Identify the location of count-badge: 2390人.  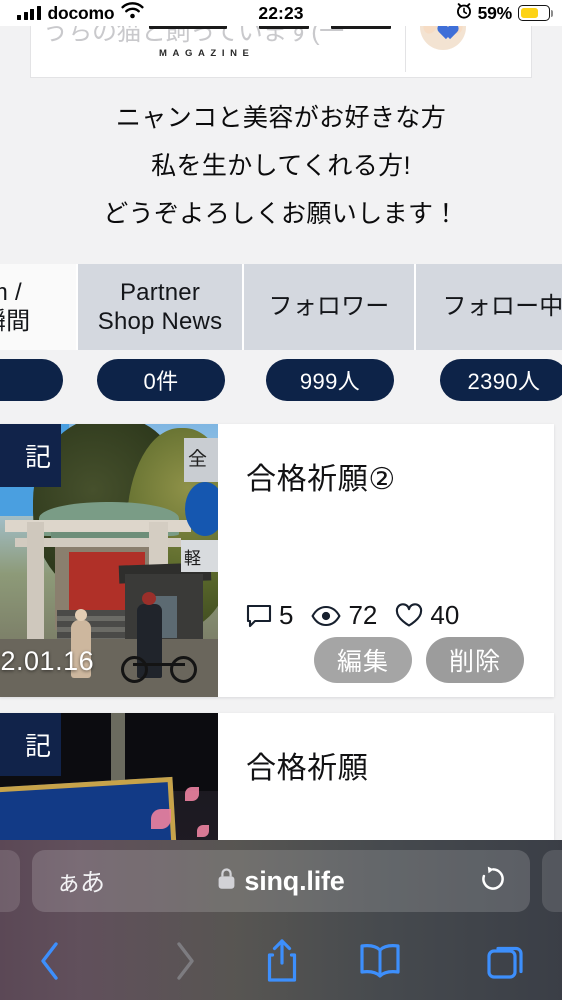
(501, 380).